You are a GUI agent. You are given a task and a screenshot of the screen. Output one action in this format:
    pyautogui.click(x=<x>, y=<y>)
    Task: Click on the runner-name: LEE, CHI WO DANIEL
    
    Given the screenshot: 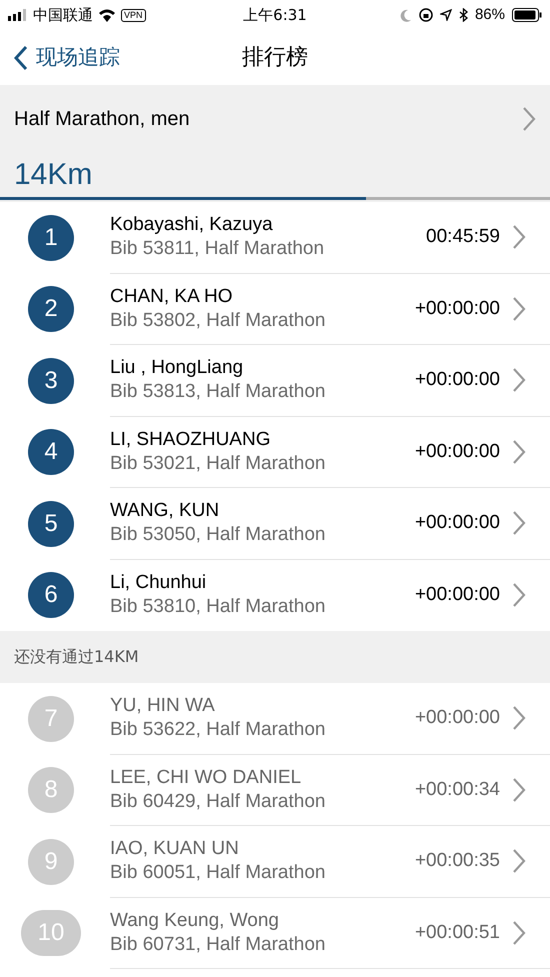 What is the action you would take?
    pyautogui.click(x=206, y=778)
    